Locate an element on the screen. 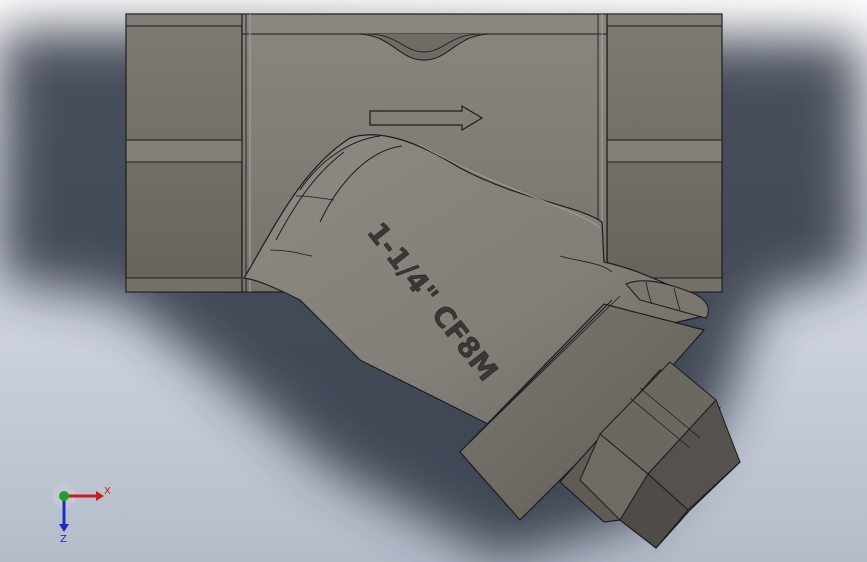  right-end-port is located at coordinates (664, 153).